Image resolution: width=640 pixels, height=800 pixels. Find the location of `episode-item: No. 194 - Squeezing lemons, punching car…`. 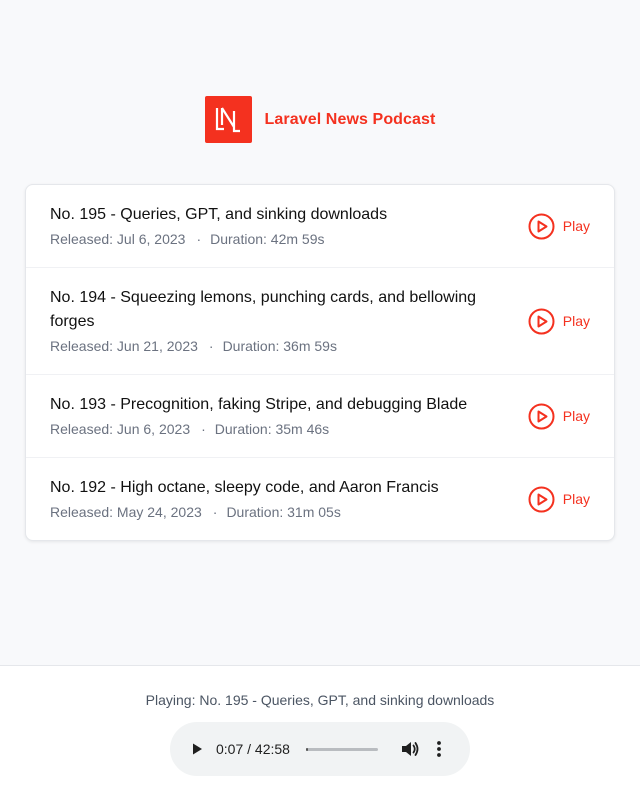

episode-item: No. 194 - Squeezing lemons, punching car… is located at coordinates (320, 320).